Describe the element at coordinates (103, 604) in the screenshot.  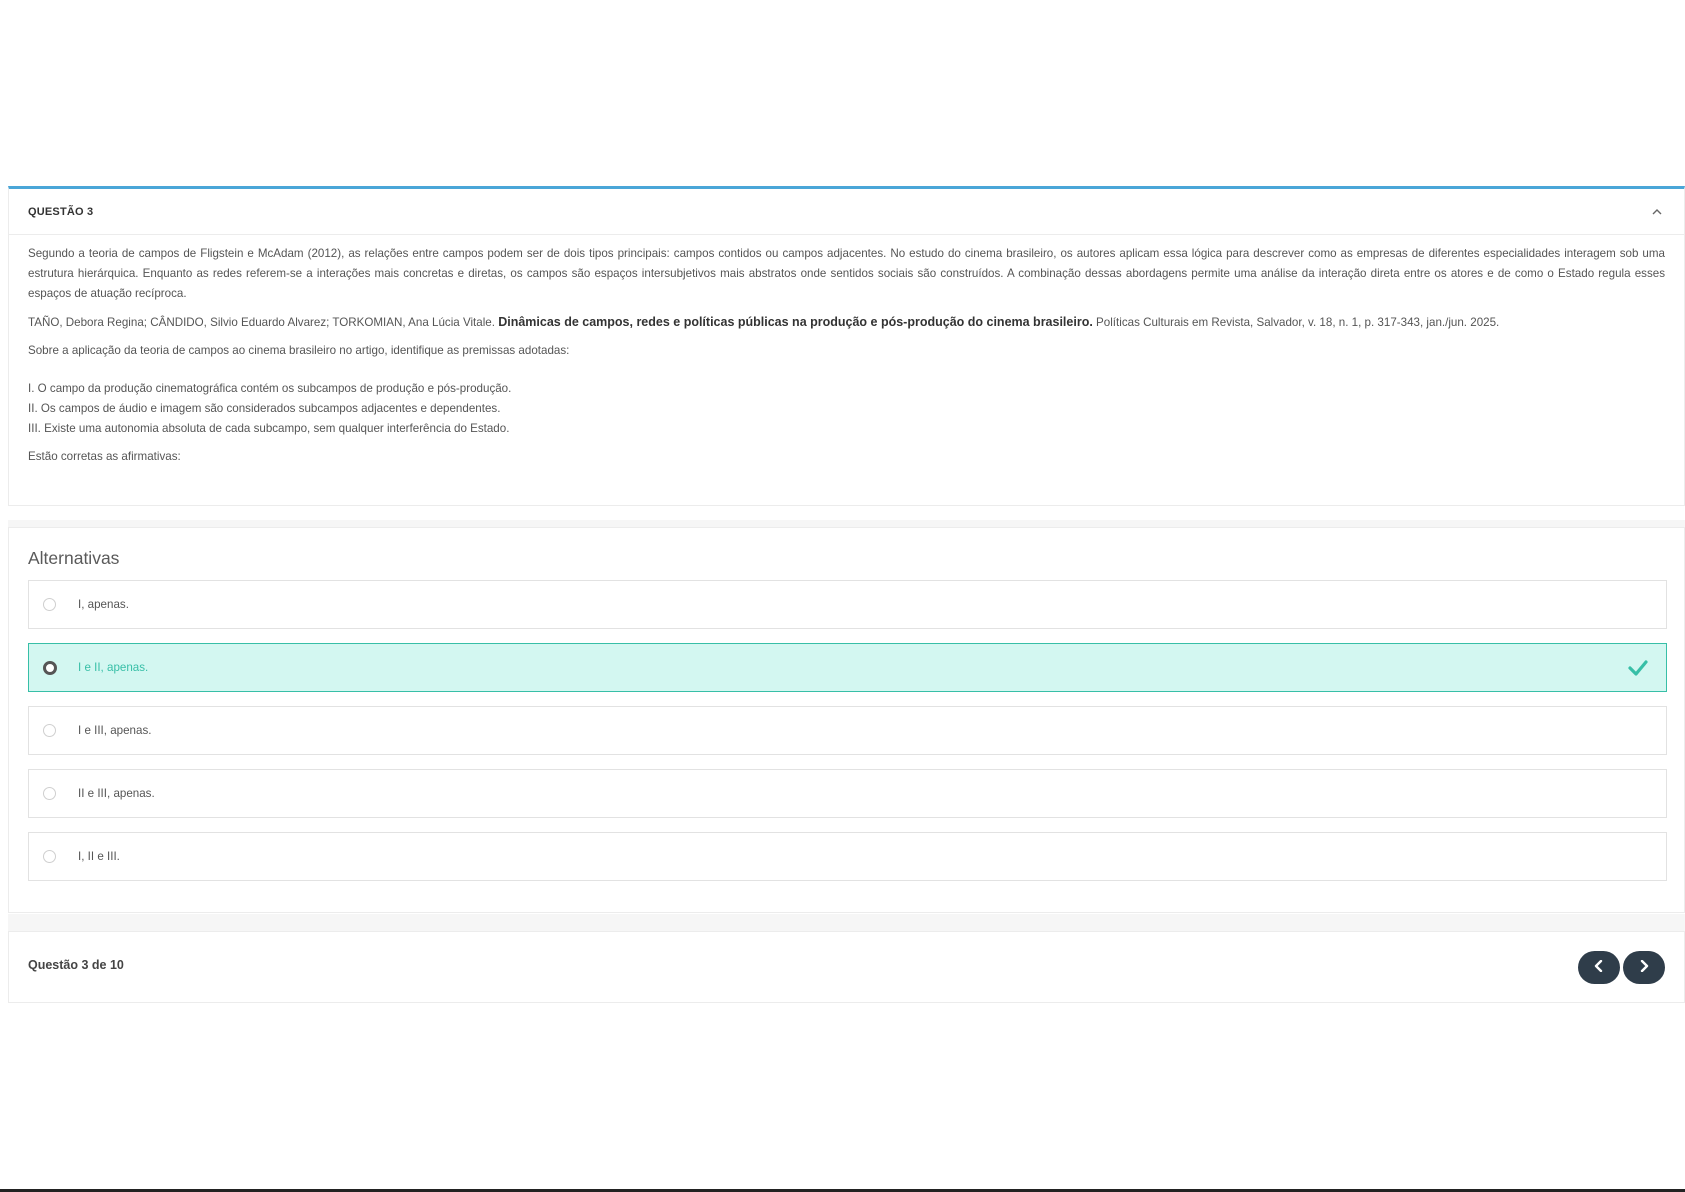
I see `alternative-label: I, apenas.` at that location.